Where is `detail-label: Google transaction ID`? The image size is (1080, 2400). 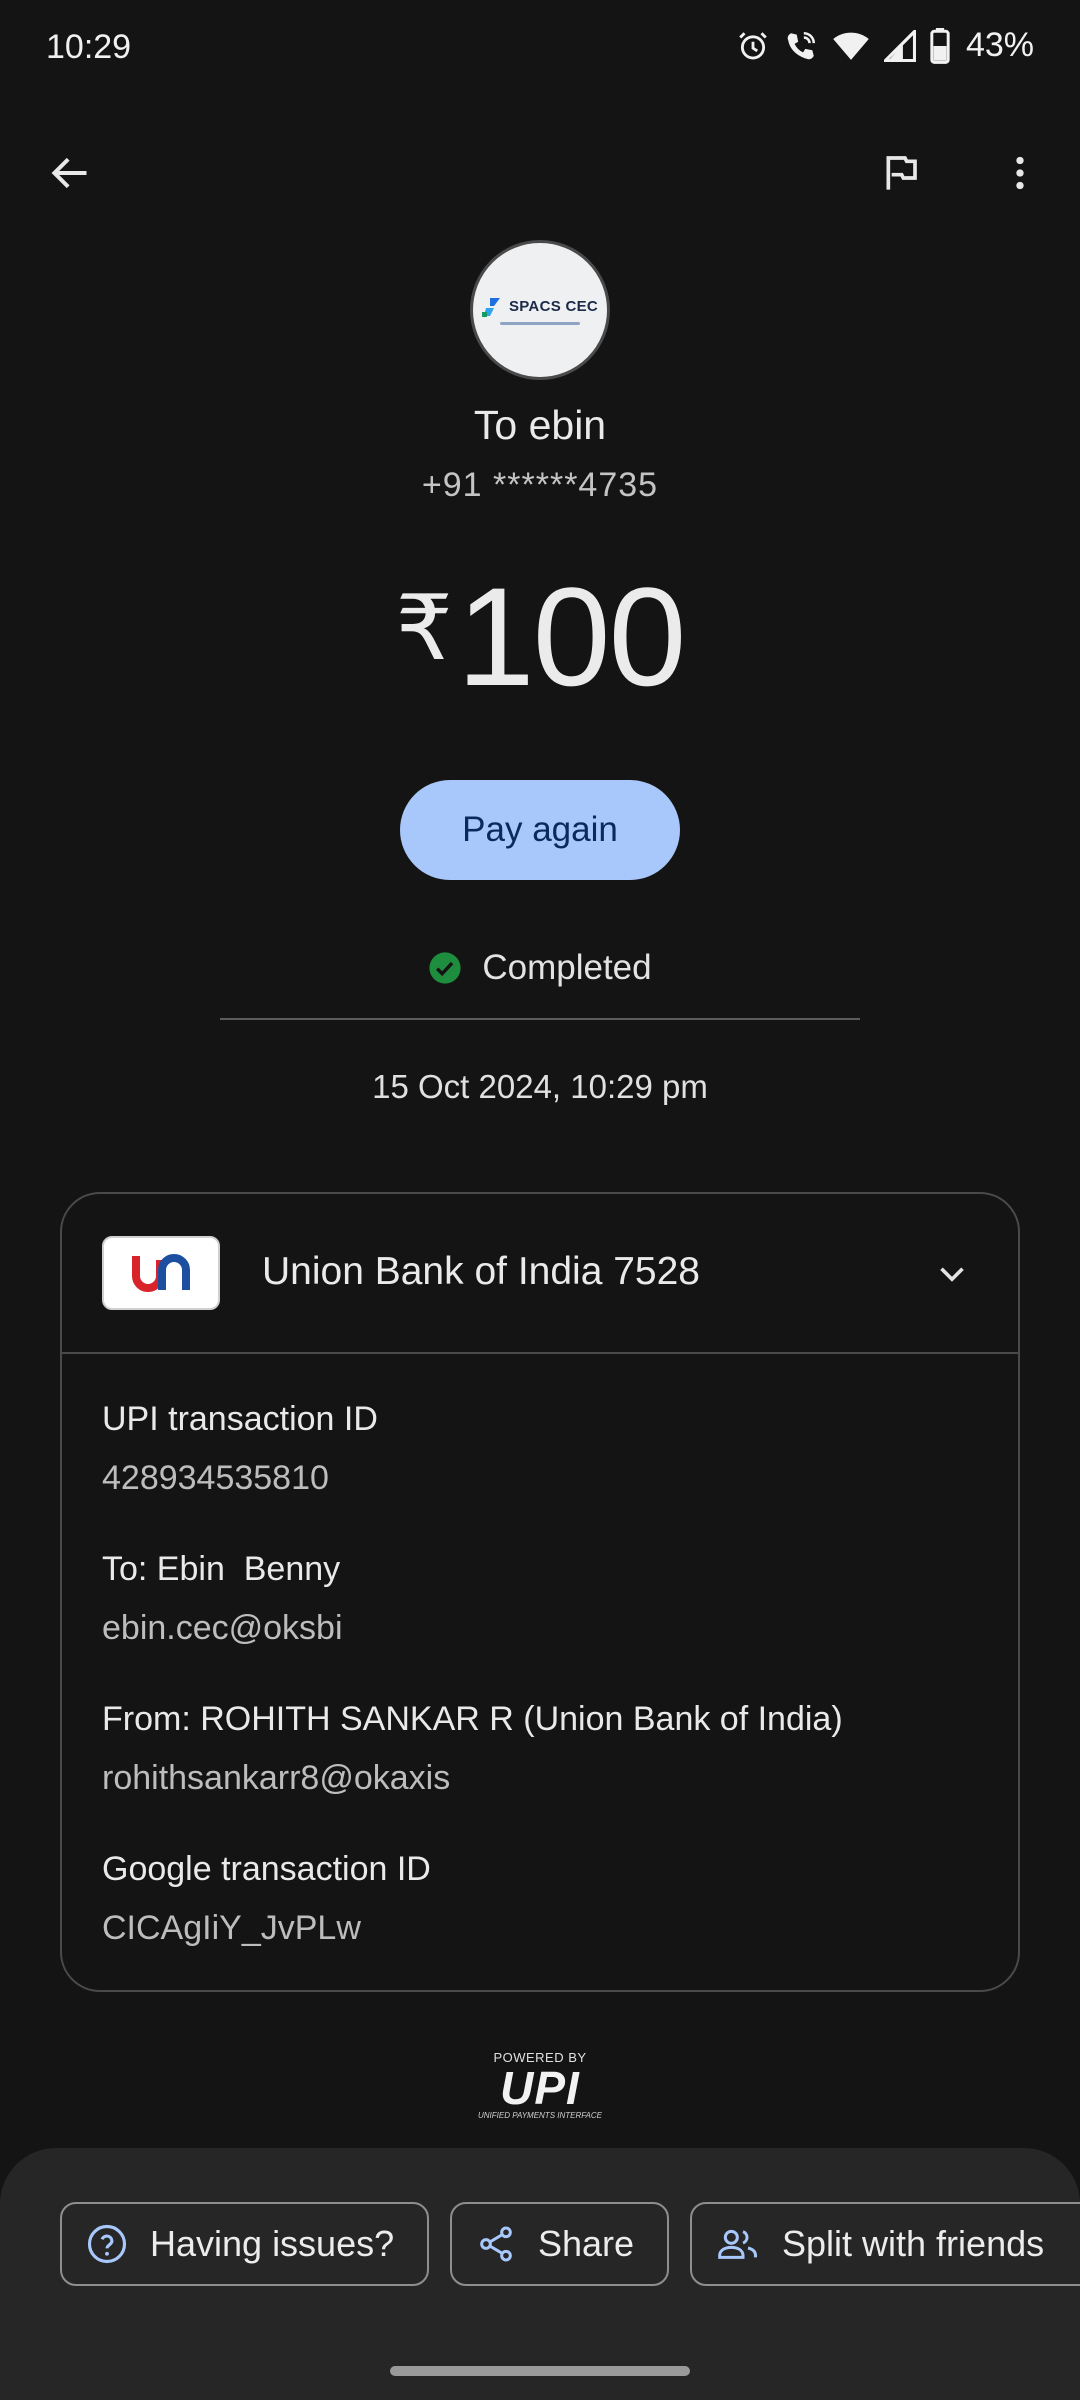 detail-label: Google transaction ID is located at coordinates (266, 1869).